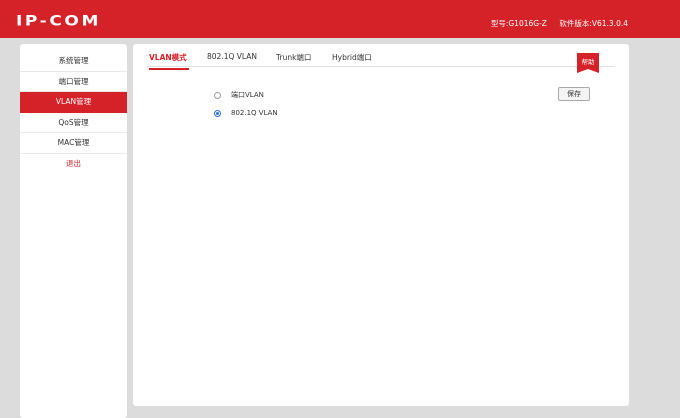 This screenshot has width=680, height=418. I want to click on sidebar-item-qos: QoS管理, so click(73, 123).